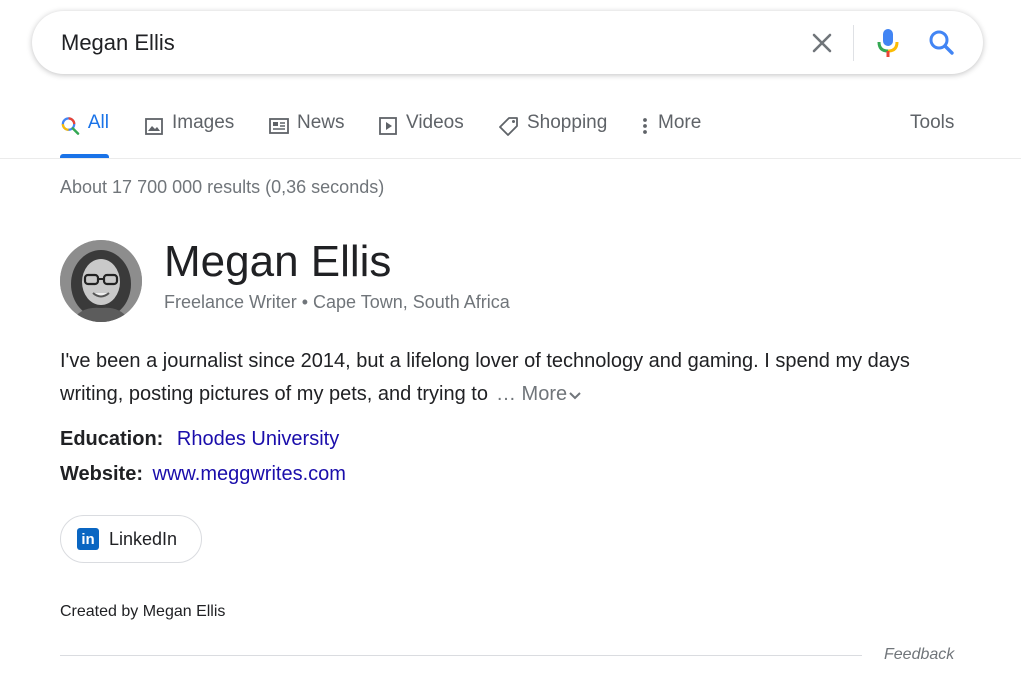 The width and height of the screenshot is (1021, 692). I want to click on bottom-divider, so click(461, 655).